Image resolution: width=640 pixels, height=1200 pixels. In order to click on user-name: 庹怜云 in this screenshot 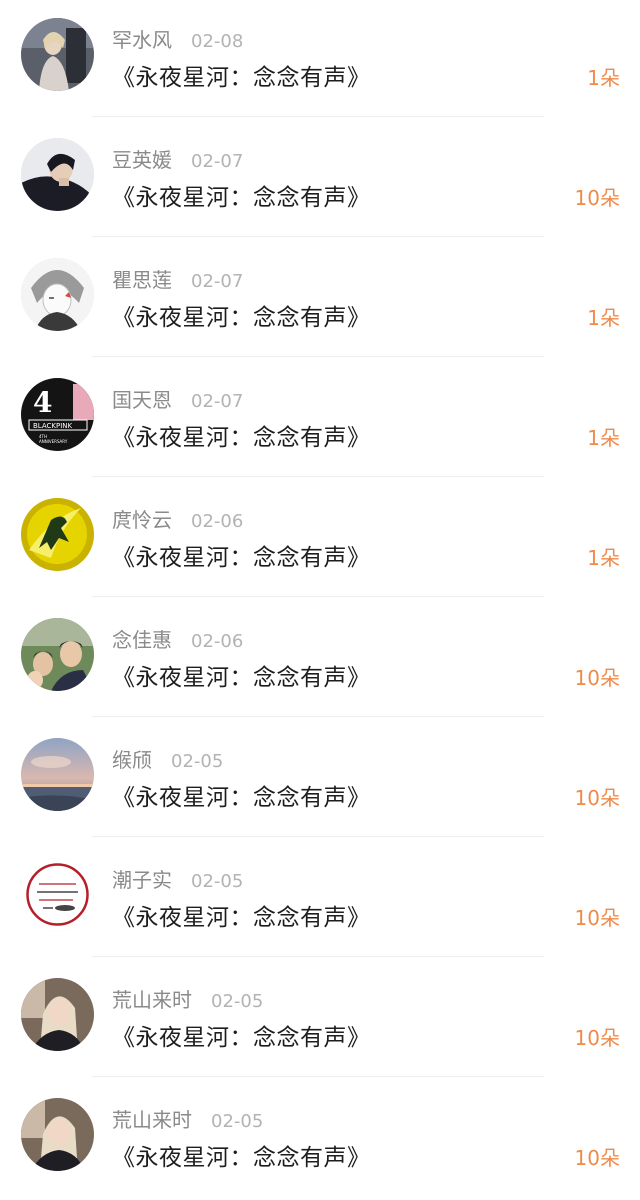, I will do `click(142, 518)`.